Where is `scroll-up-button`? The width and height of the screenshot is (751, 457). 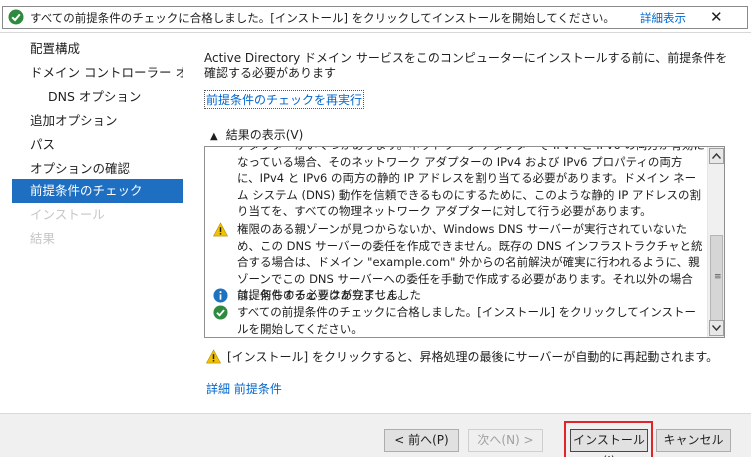 scroll-up-button is located at coordinates (716, 156).